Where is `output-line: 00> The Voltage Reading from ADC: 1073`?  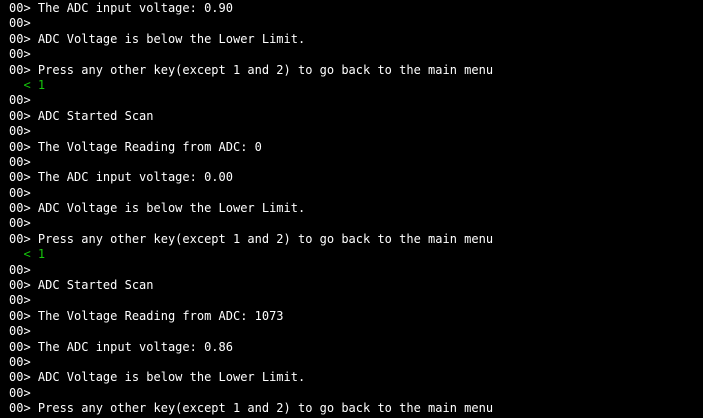
output-line: 00> The Voltage Reading from ADC: 1073 is located at coordinates (146, 315).